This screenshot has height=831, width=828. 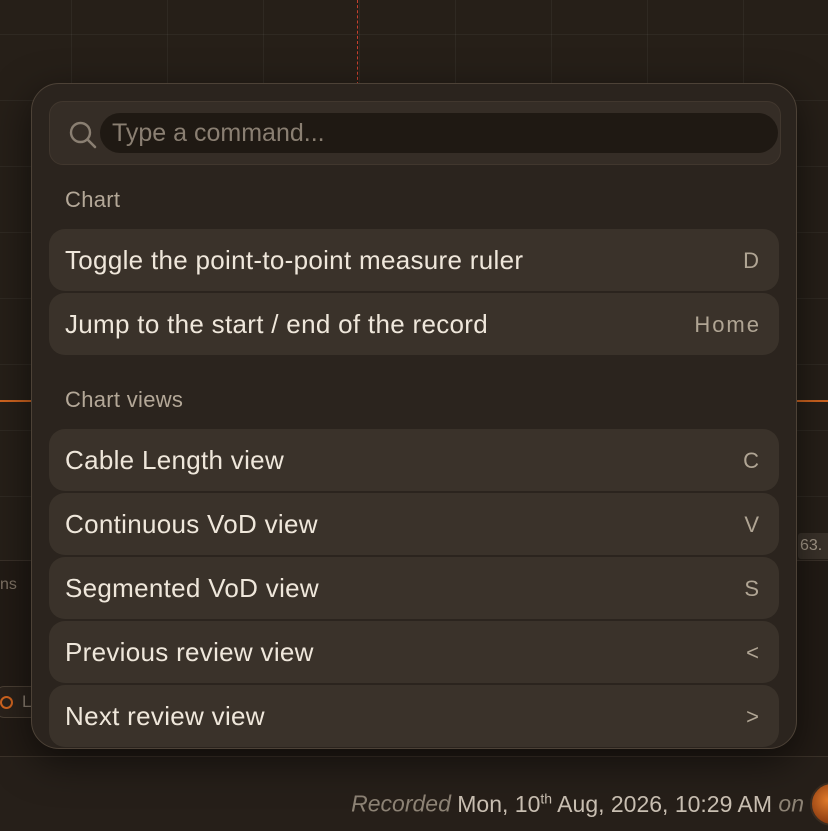 What do you see at coordinates (191, 524) in the screenshot?
I see `command-label: Continuous VoD view` at bounding box center [191, 524].